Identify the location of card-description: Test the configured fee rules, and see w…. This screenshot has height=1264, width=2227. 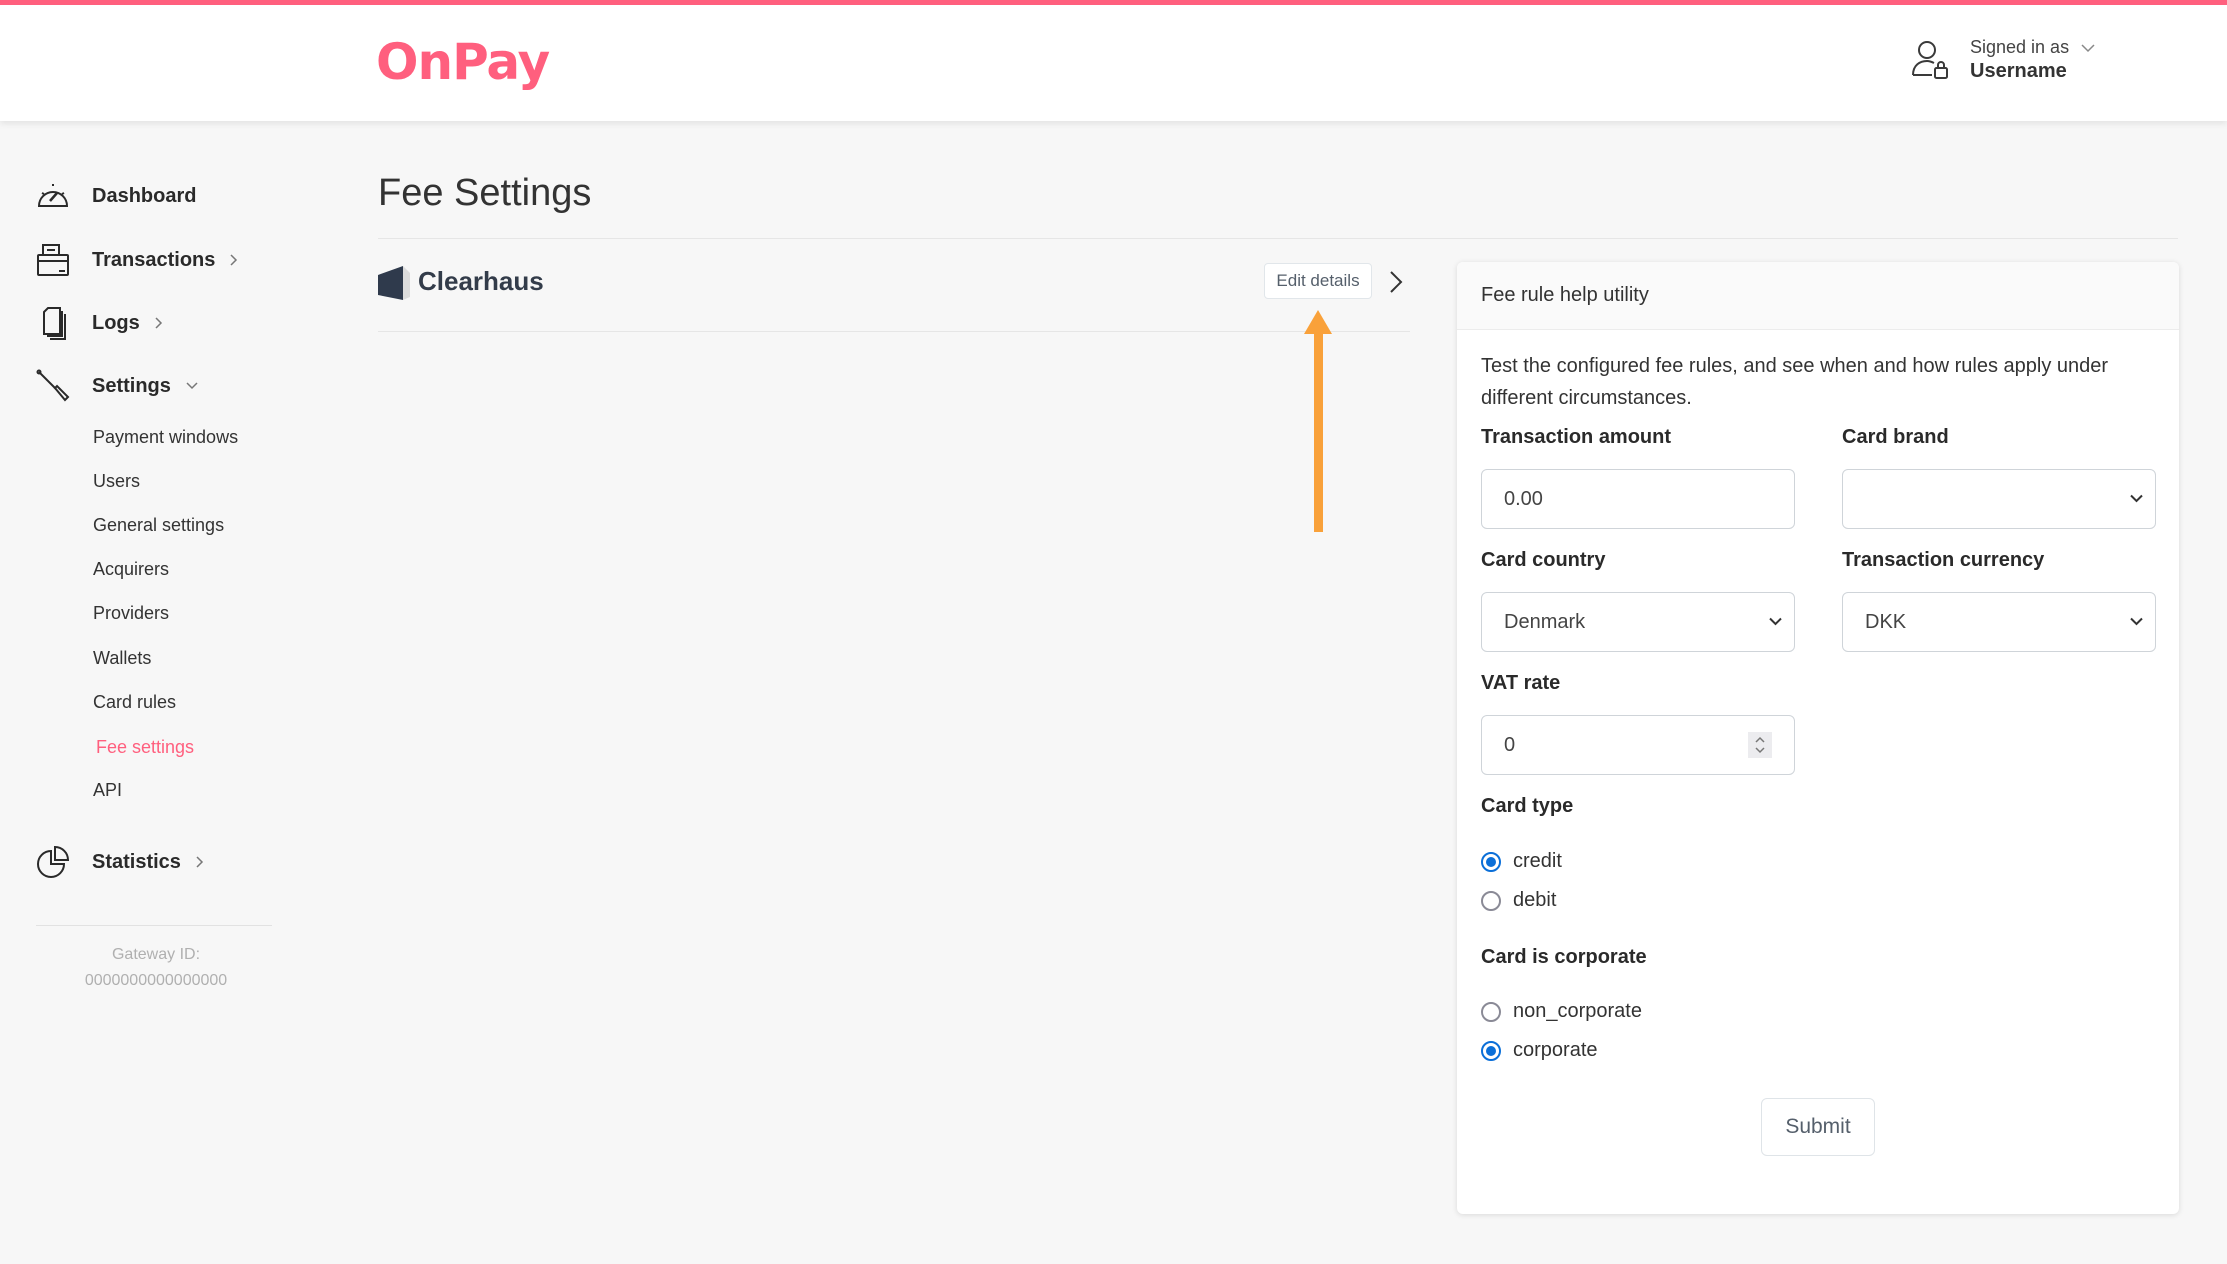
(1795, 382).